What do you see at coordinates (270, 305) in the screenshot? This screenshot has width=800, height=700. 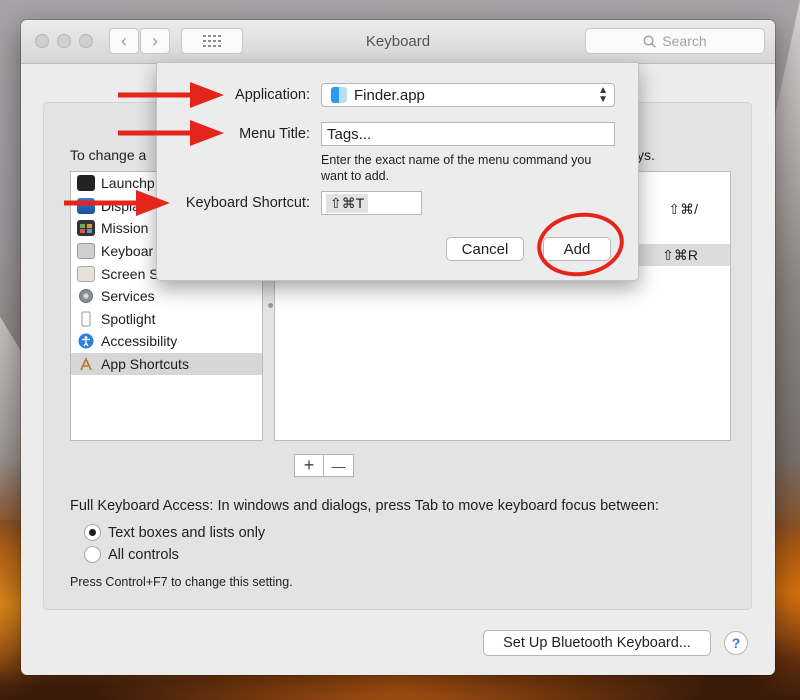 I see `split-view-handle` at bounding box center [270, 305].